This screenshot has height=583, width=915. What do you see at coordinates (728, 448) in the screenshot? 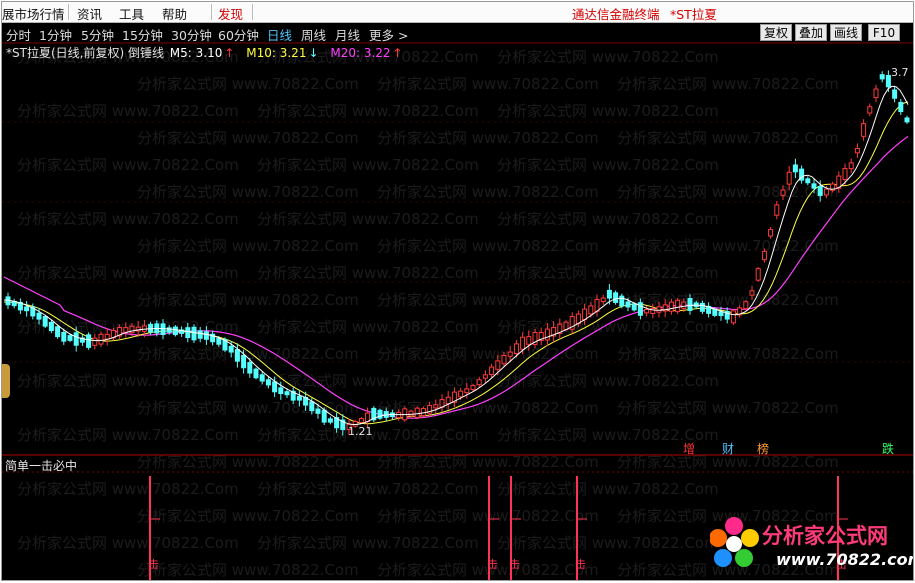
I see `event-marker-finance: 财` at bounding box center [728, 448].